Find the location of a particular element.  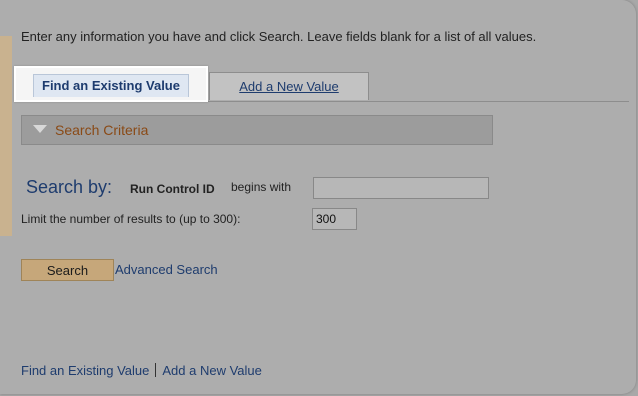

footer-add-new-value-link: Add a New Value is located at coordinates (212, 370).